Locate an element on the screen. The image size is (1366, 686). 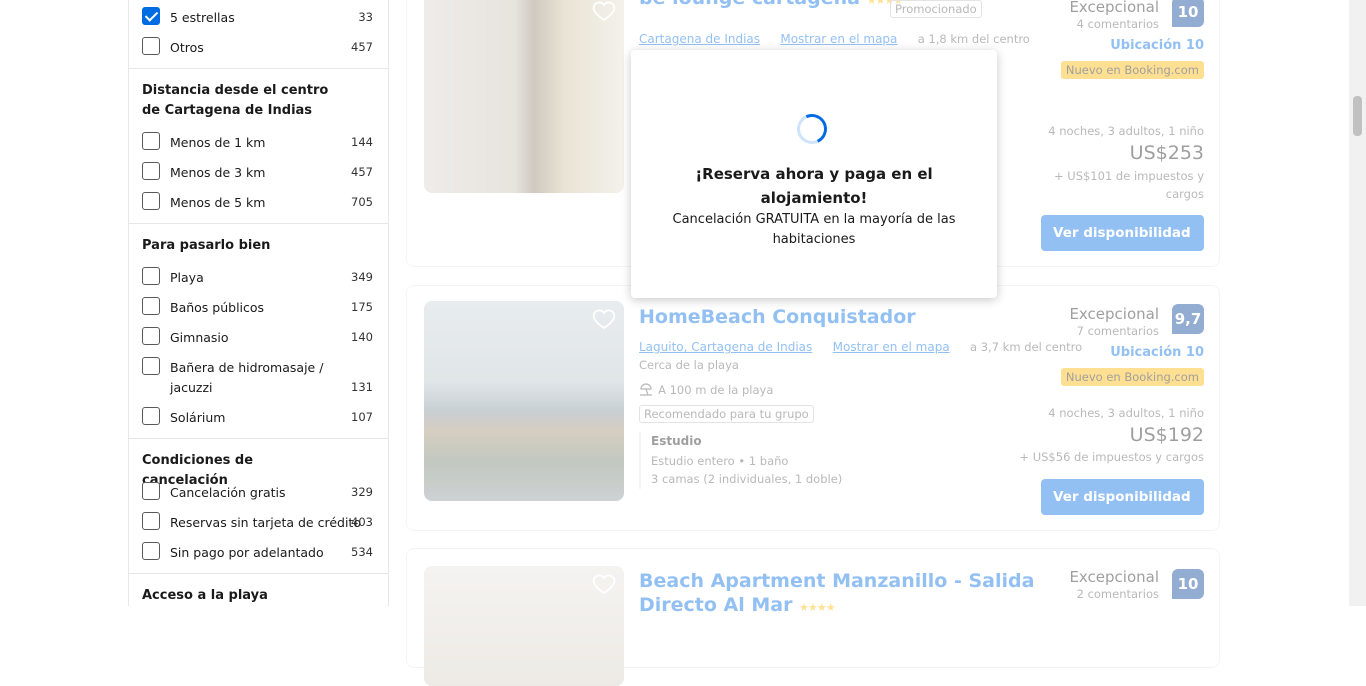
room-beds: 3 camas (2 individuales, 1 doble) is located at coordinates (747, 479).